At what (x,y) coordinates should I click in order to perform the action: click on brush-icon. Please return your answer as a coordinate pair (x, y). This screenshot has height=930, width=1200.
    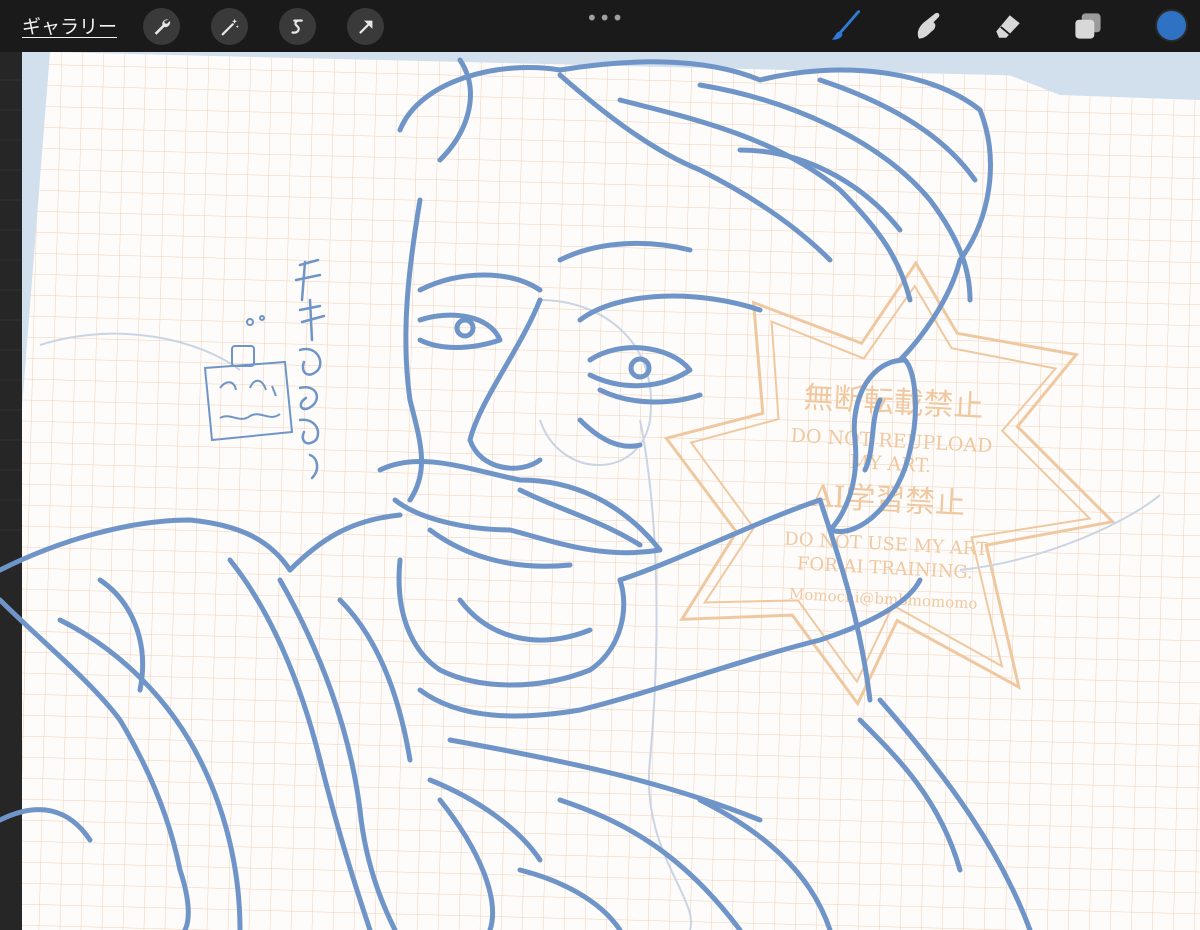
    Looking at the image, I should click on (846, 25).